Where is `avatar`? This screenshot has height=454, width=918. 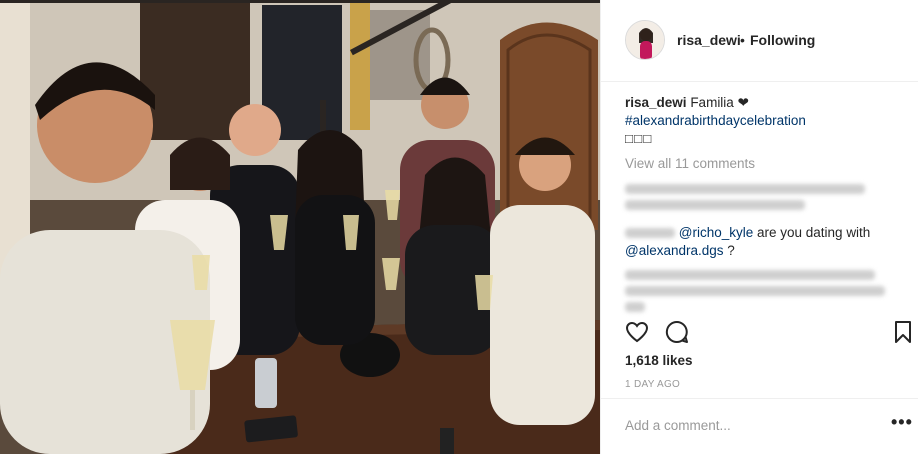 avatar is located at coordinates (645, 40).